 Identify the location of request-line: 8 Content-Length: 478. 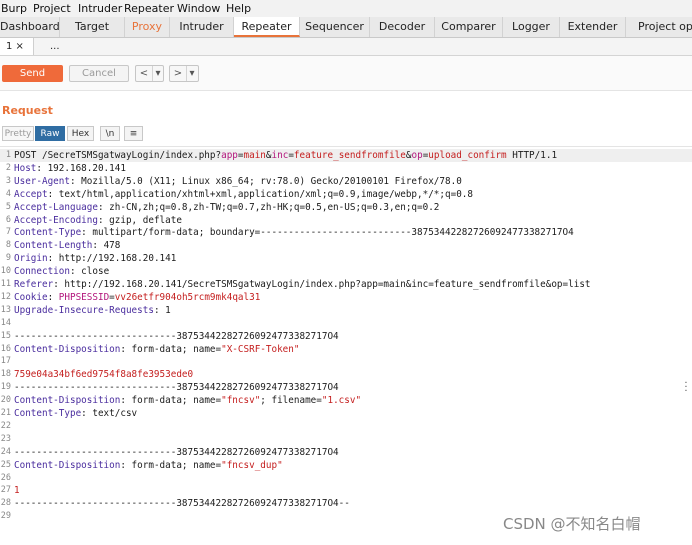
(346, 245).